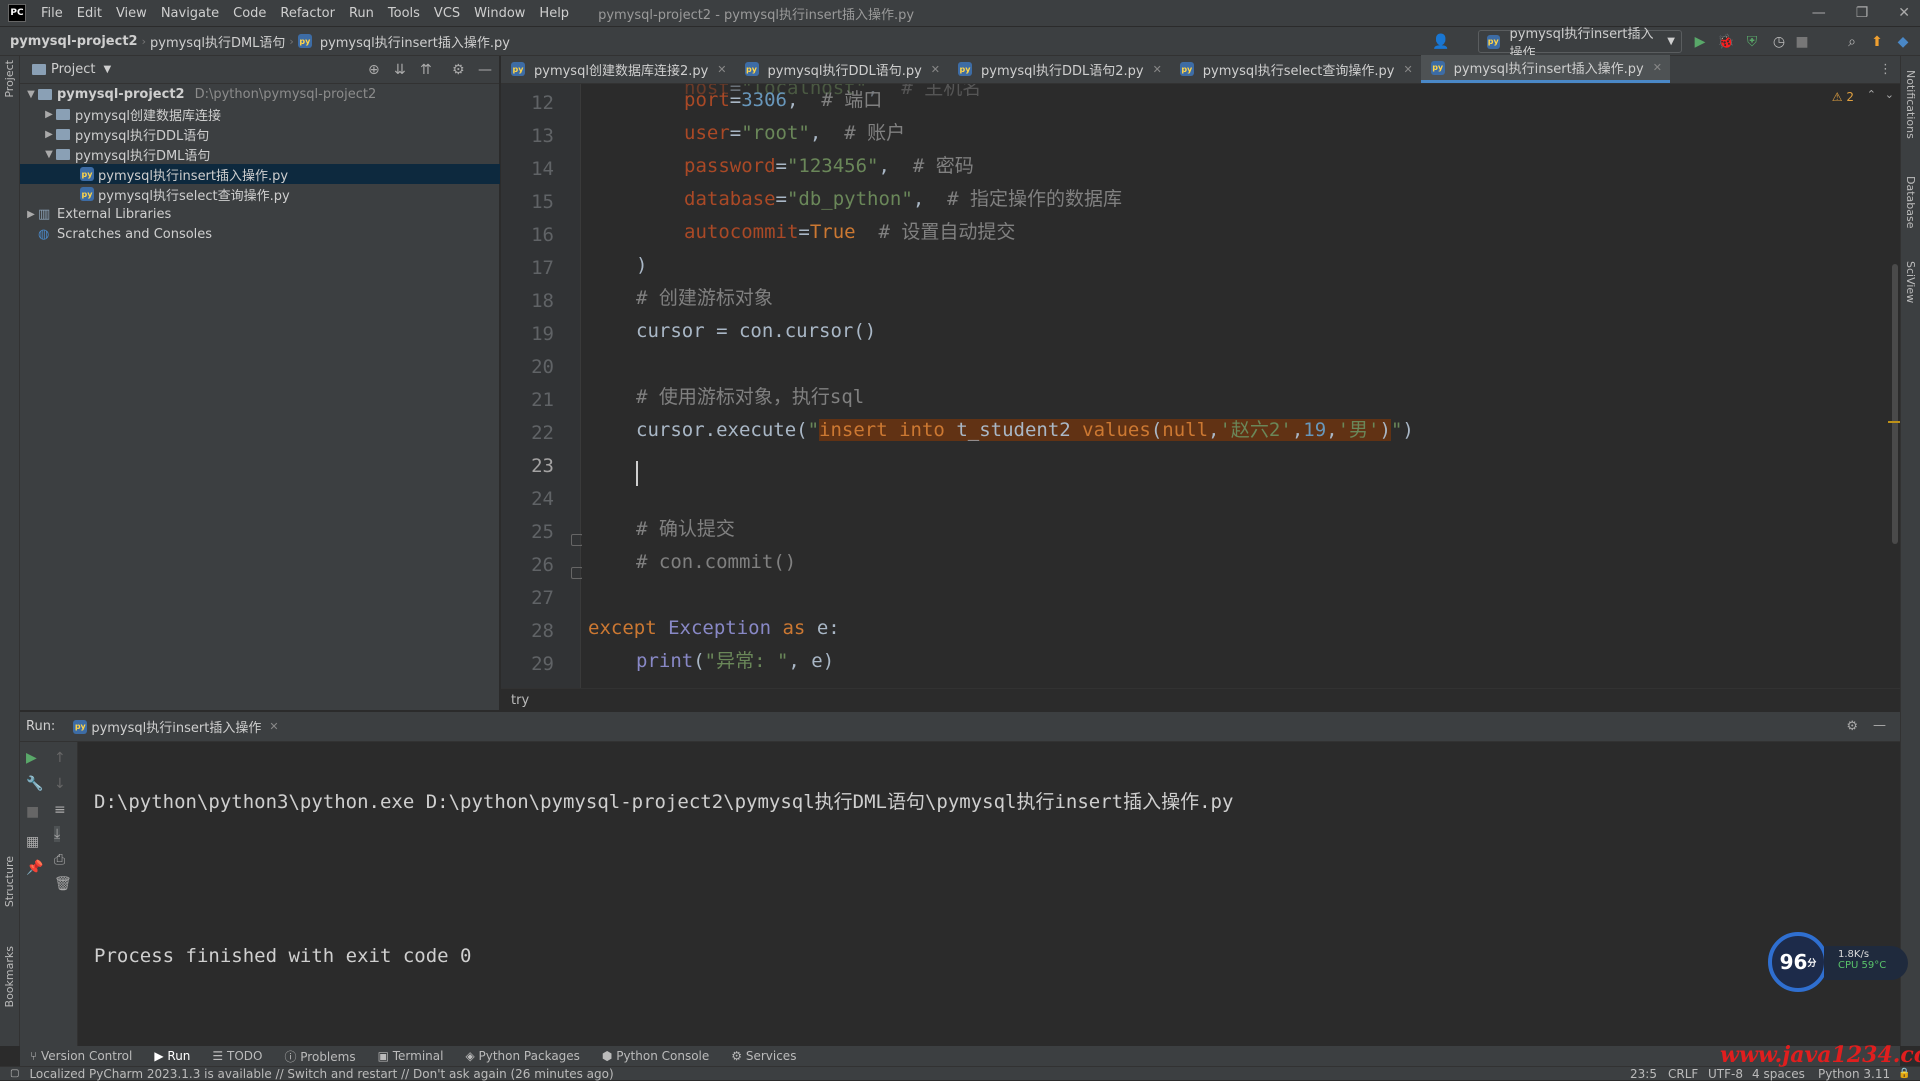 The width and height of the screenshot is (1920, 1081). What do you see at coordinates (842, 69) in the screenshot?
I see `tab-ddl: py pymysql执行DDL语句.py ✕` at bounding box center [842, 69].